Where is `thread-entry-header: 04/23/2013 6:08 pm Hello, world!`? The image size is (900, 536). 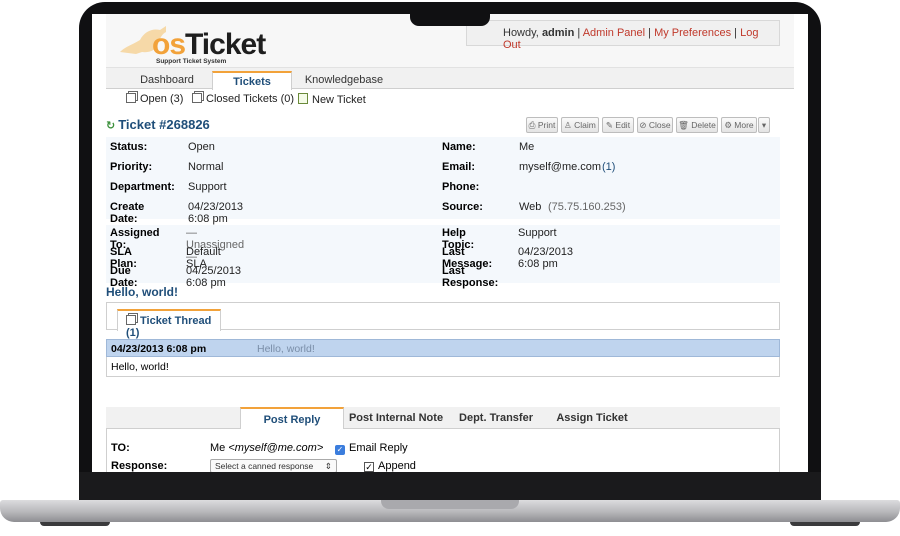
thread-entry-header: 04/23/2013 6:08 pm Hello, world! is located at coordinates (443, 348).